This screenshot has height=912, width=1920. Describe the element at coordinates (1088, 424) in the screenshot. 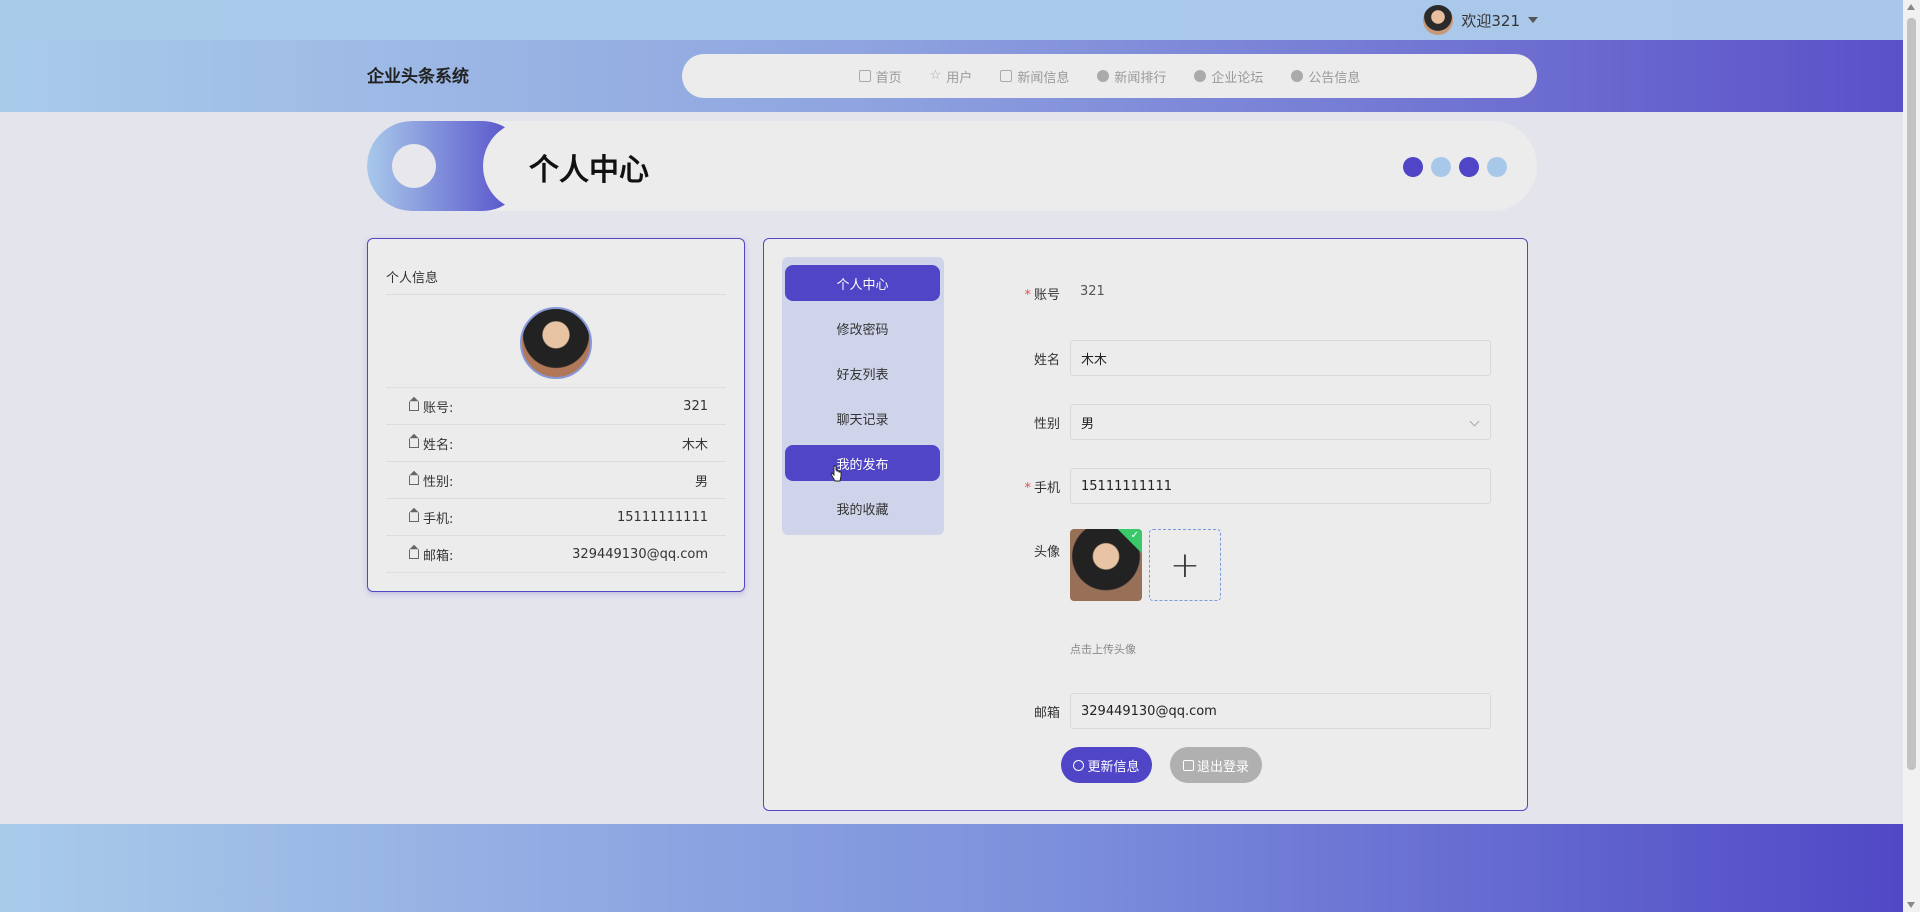

I see `gender-value: 男` at that location.